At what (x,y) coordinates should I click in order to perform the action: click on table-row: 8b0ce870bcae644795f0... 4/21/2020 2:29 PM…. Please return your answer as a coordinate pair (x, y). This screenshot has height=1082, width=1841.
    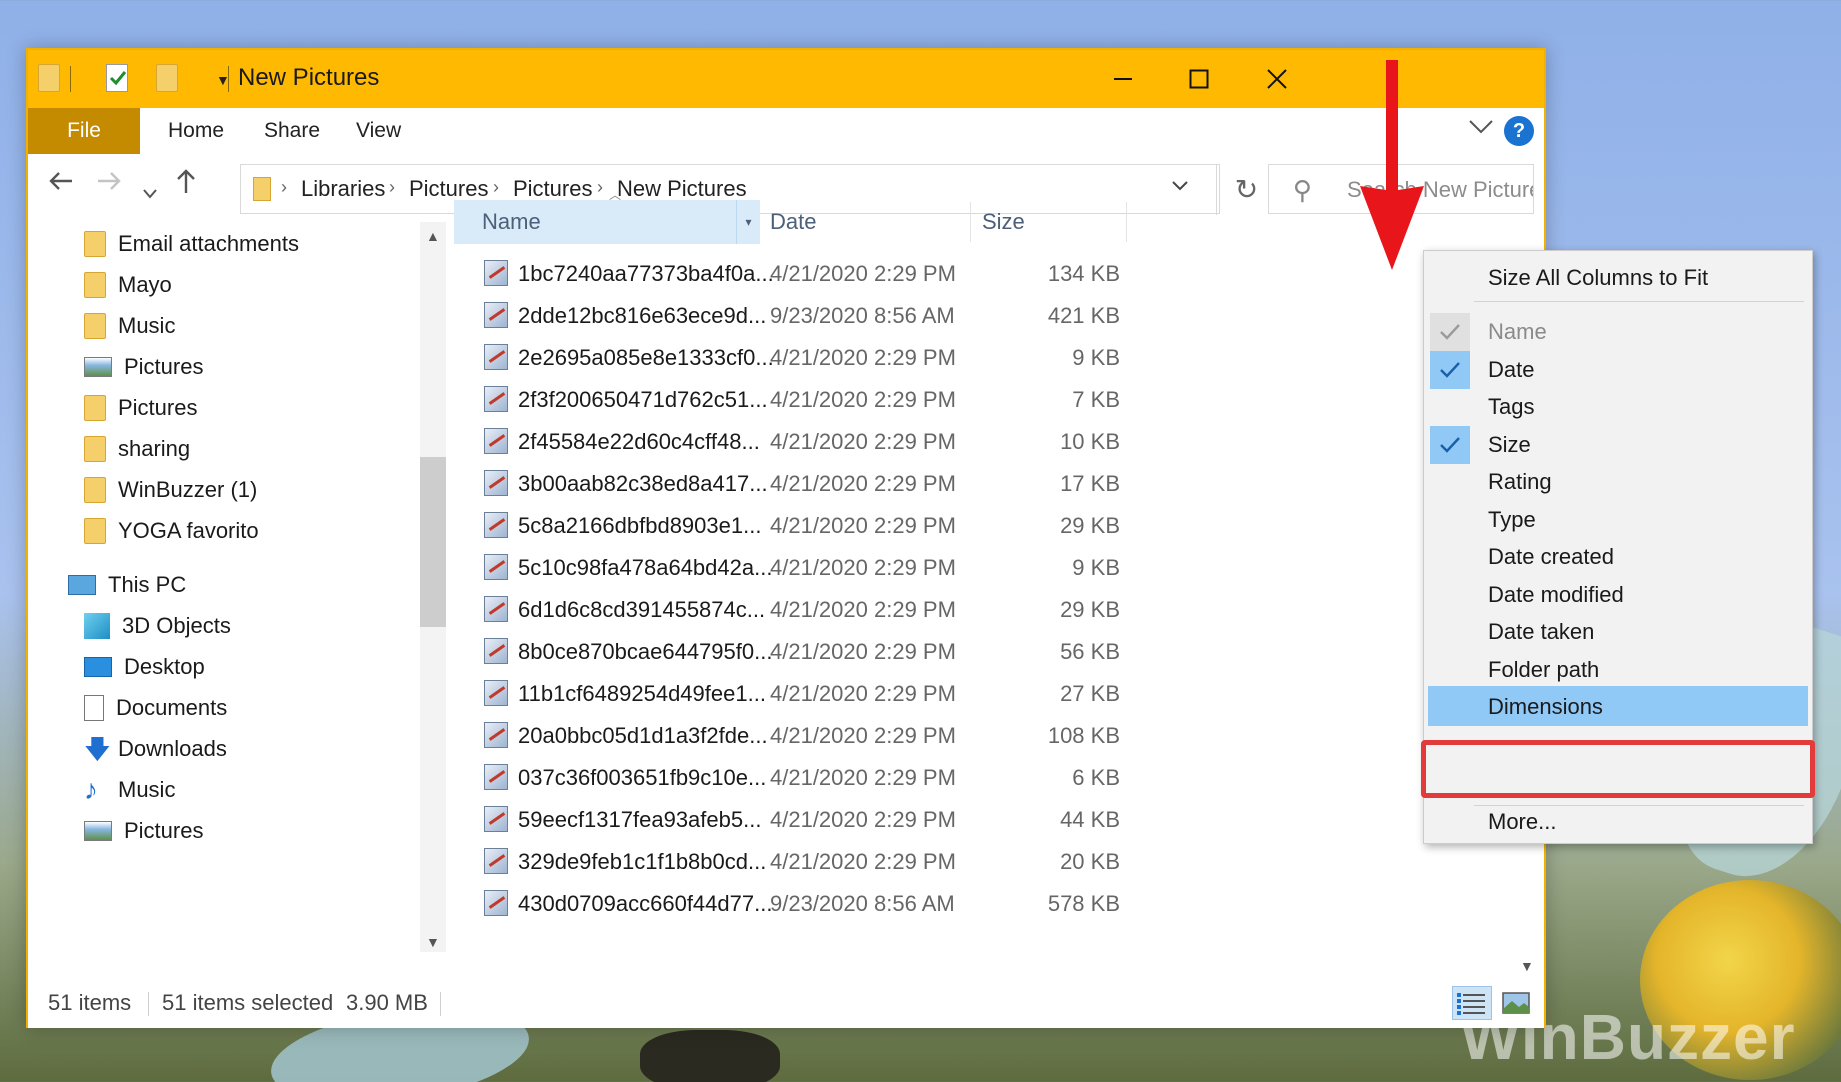
    Looking at the image, I should click on (834, 652).